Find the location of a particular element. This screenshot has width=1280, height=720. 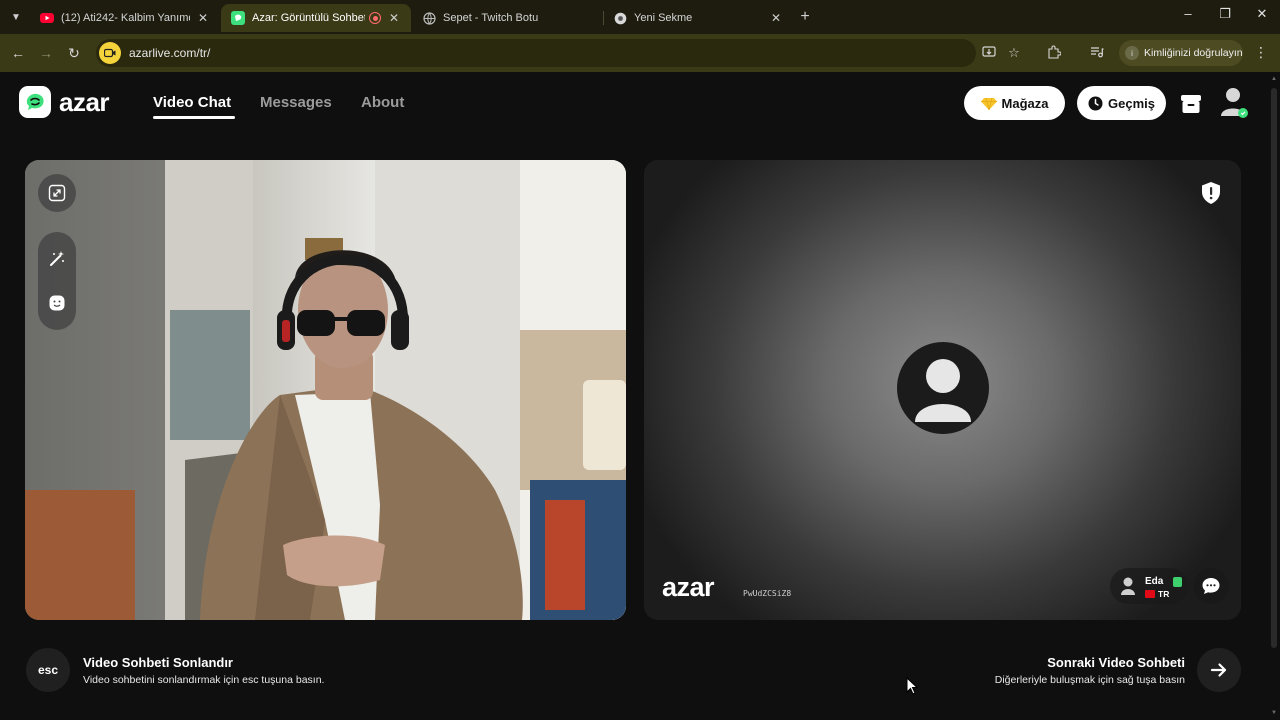

end-chat-esc-button: esc is located at coordinates (48, 670).